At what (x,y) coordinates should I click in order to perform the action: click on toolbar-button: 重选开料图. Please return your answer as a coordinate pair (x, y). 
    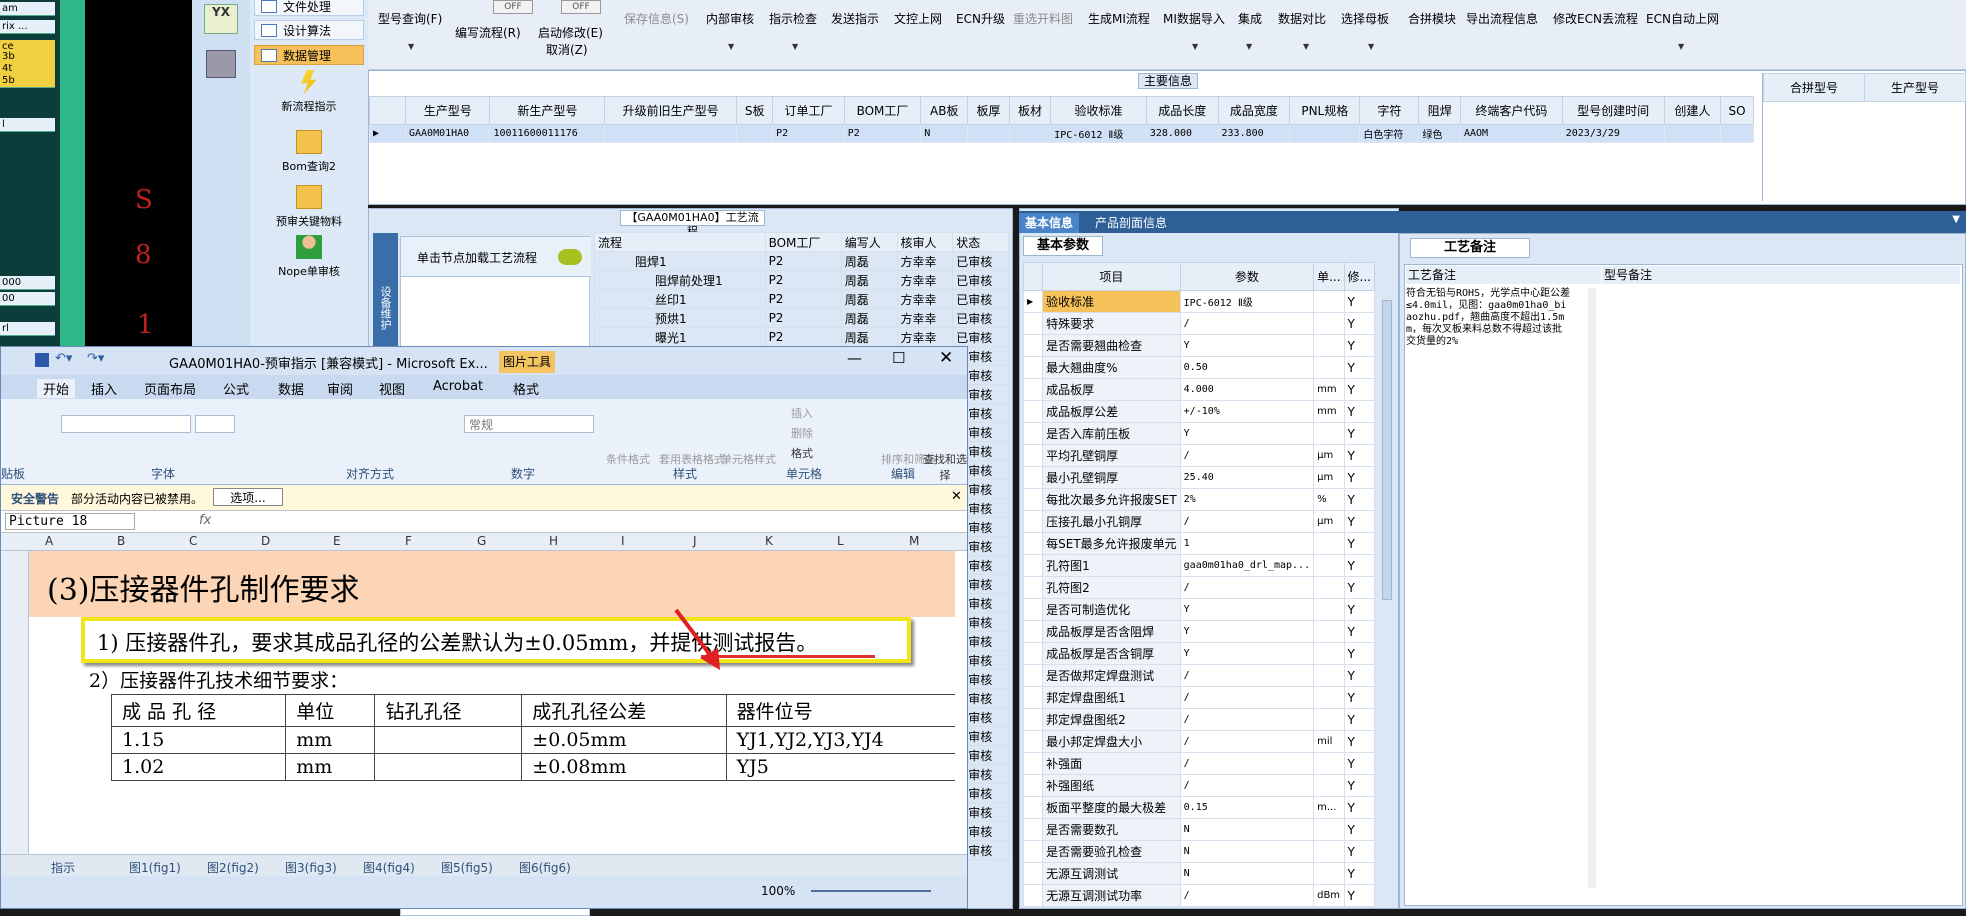
    Looking at the image, I should click on (1043, 18).